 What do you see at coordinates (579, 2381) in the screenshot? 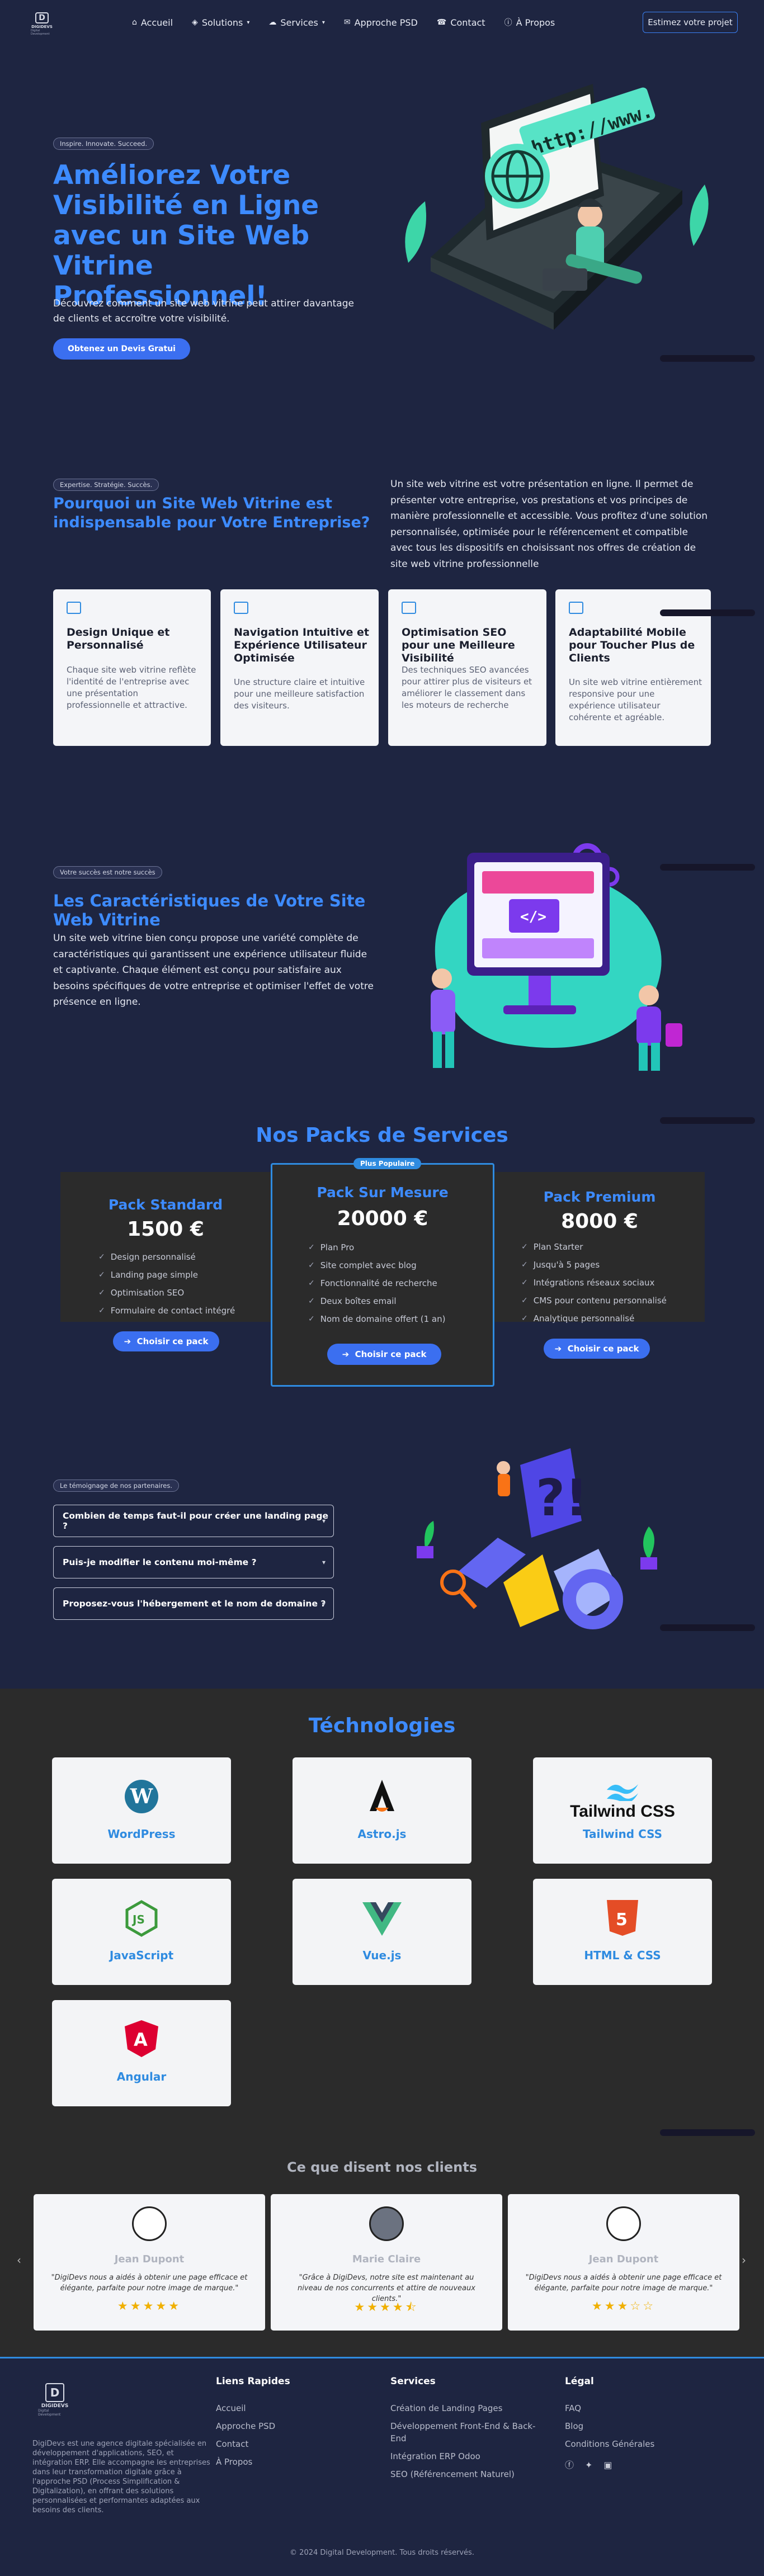
I see `footer-col-title: Légal` at bounding box center [579, 2381].